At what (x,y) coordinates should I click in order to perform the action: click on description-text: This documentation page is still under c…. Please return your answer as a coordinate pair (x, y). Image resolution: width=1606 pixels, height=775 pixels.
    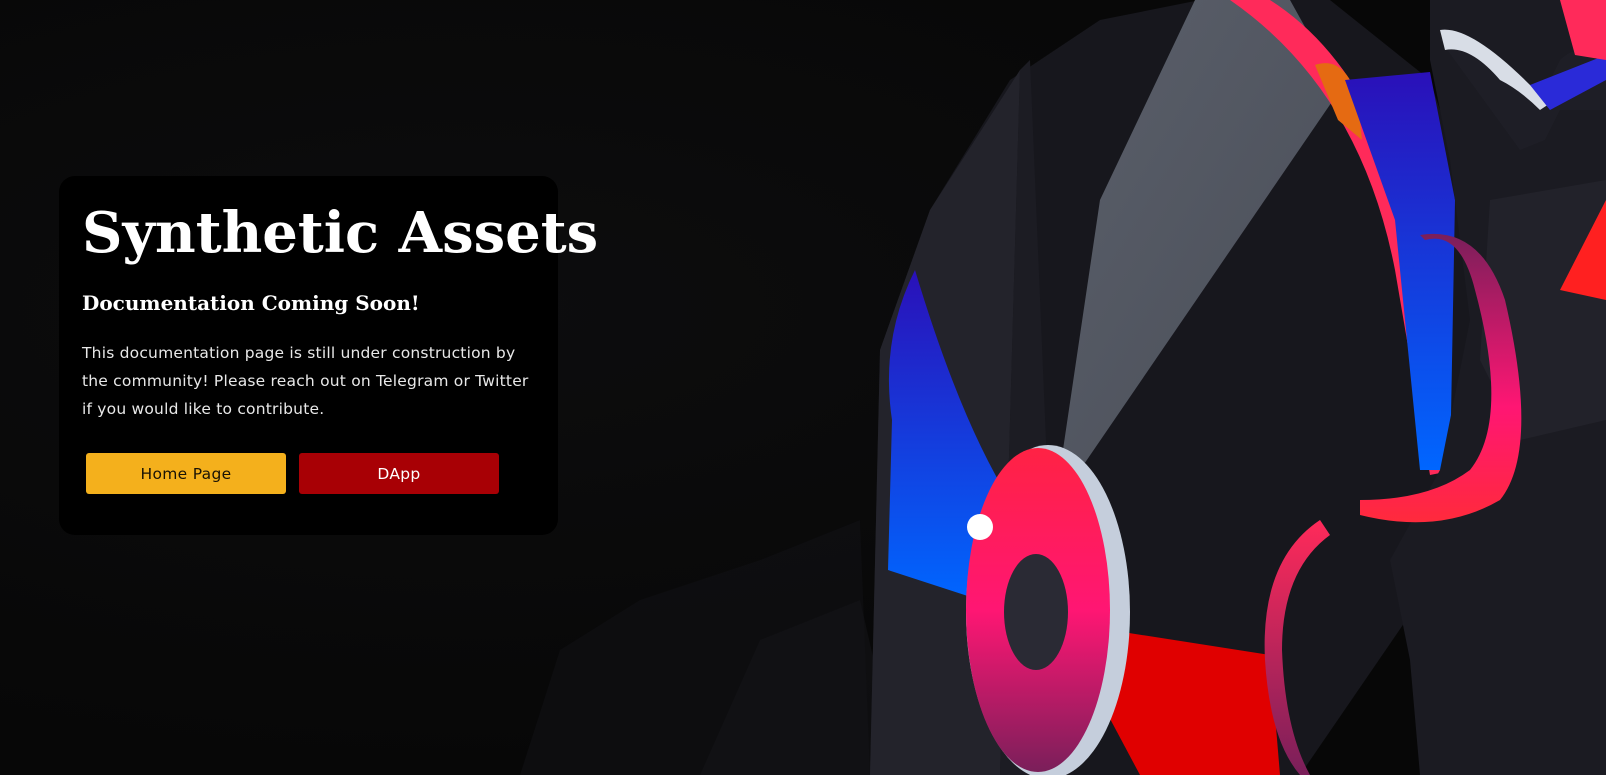
    Looking at the image, I should click on (305, 381).